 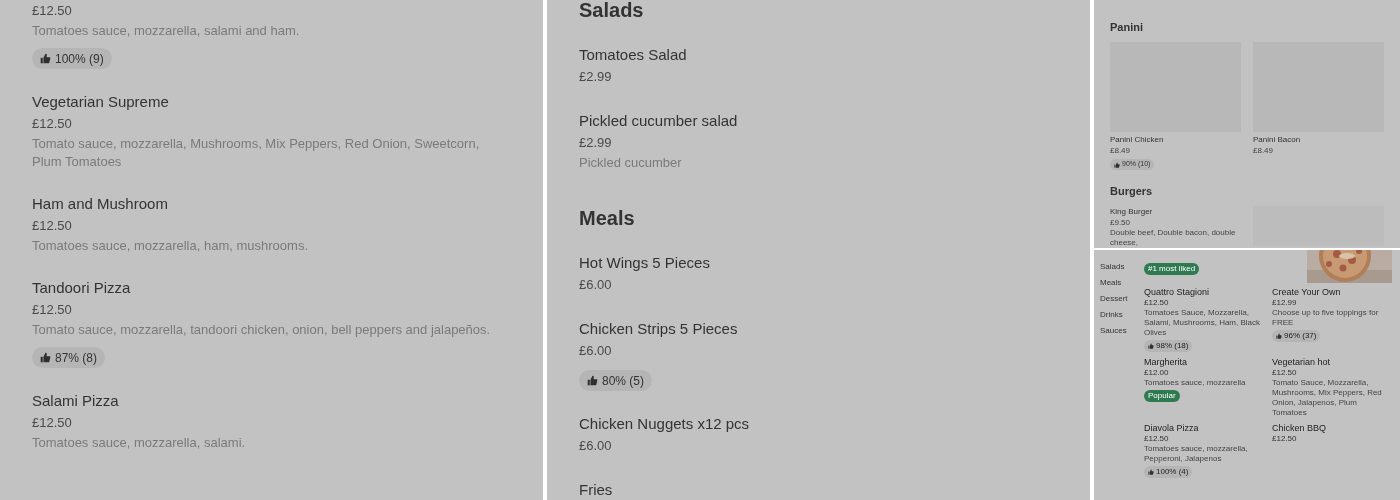 What do you see at coordinates (1204, 428) in the screenshot?
I see `item-name: Diavola Pizza` at bounding box center [1204, 428].